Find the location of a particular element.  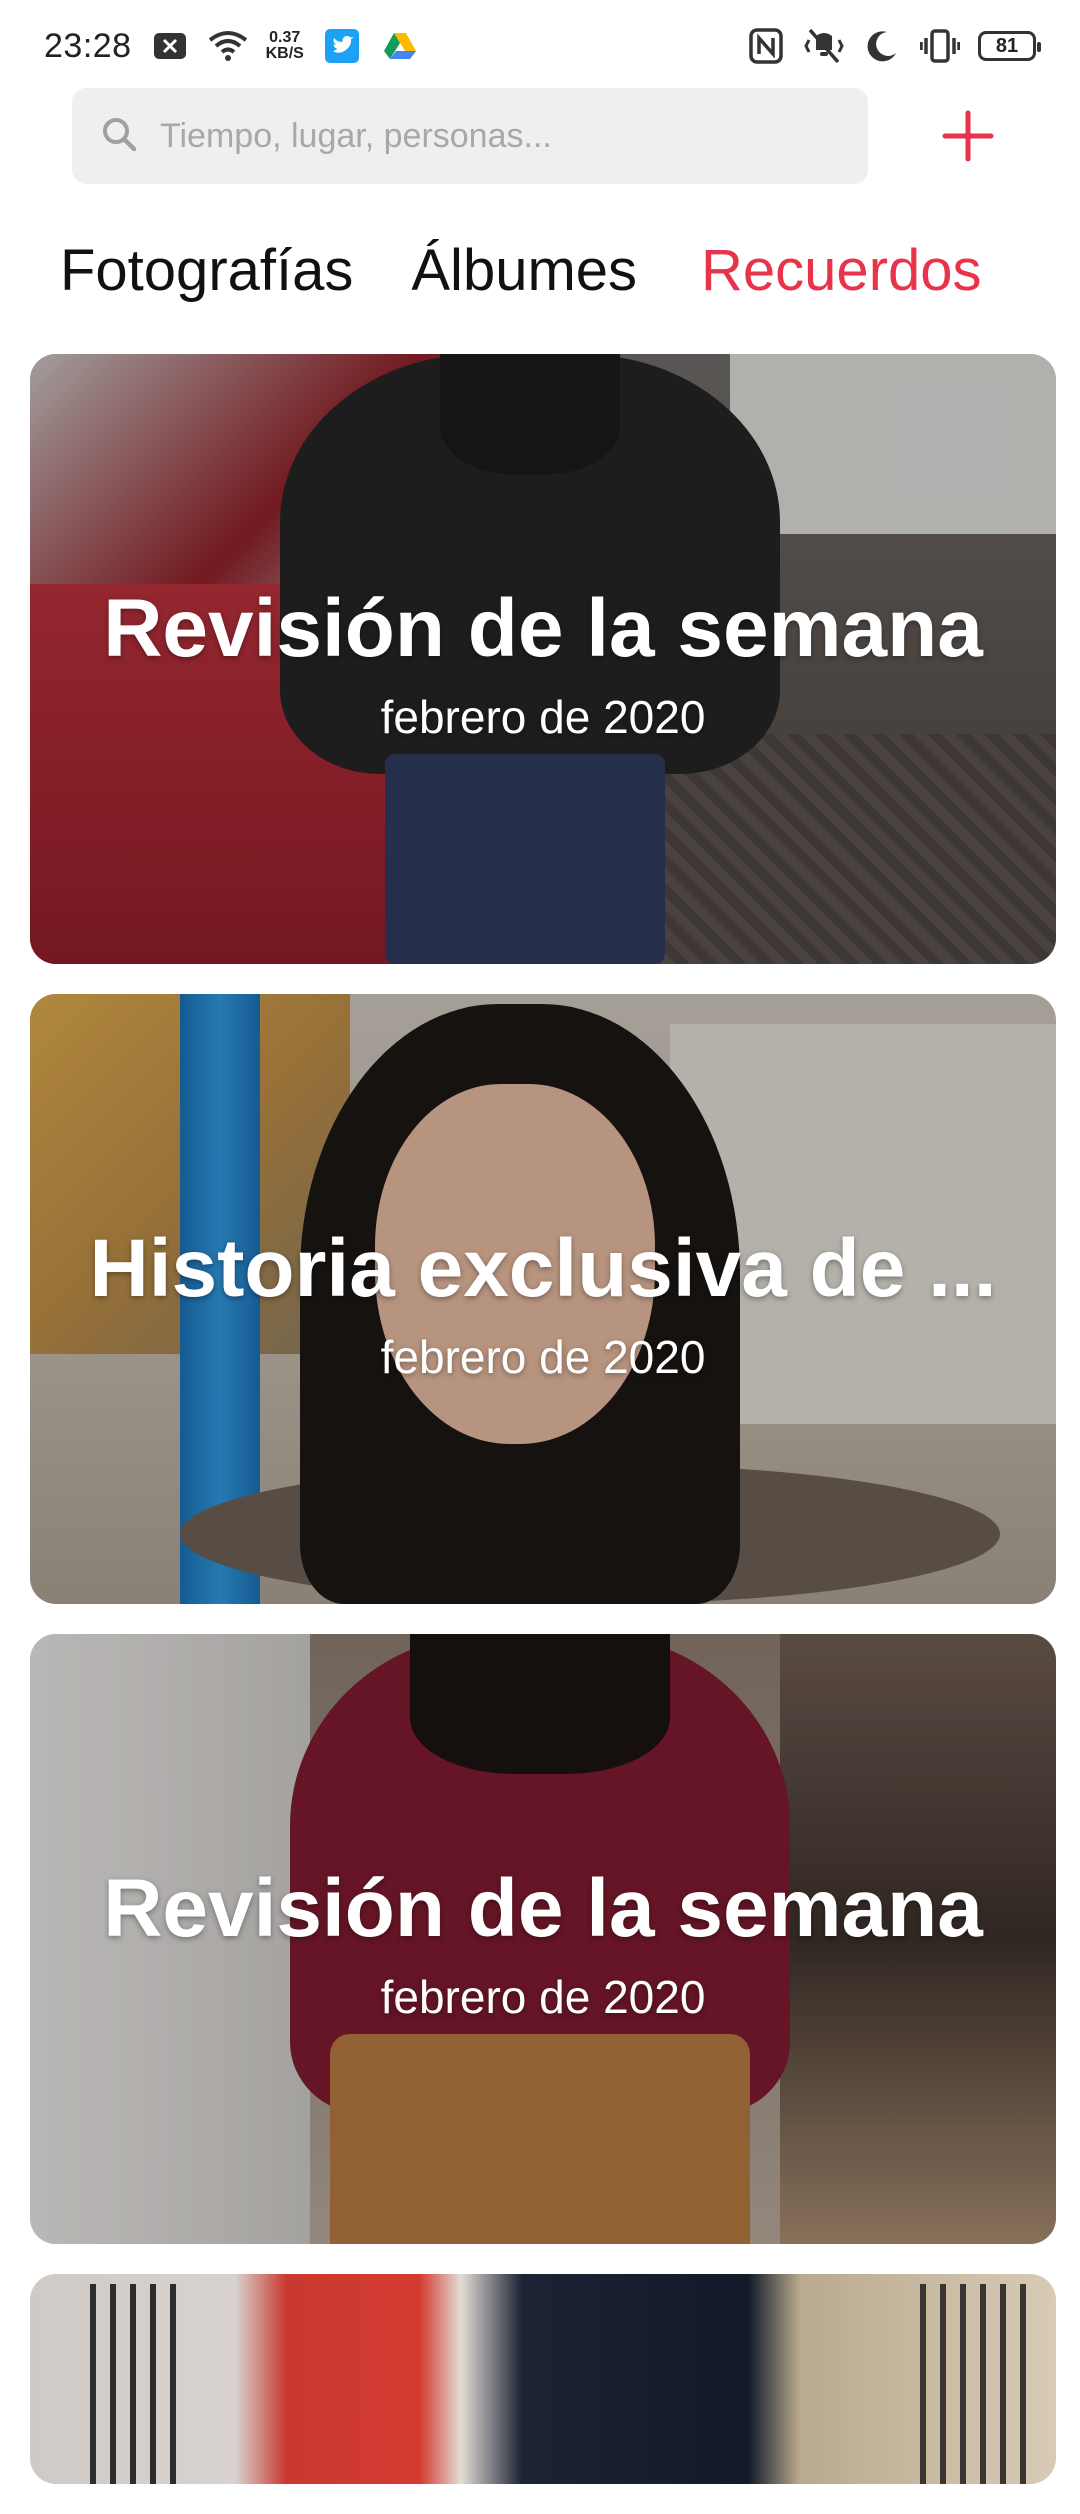

nfc-icon is located at coordinates (766, 46).